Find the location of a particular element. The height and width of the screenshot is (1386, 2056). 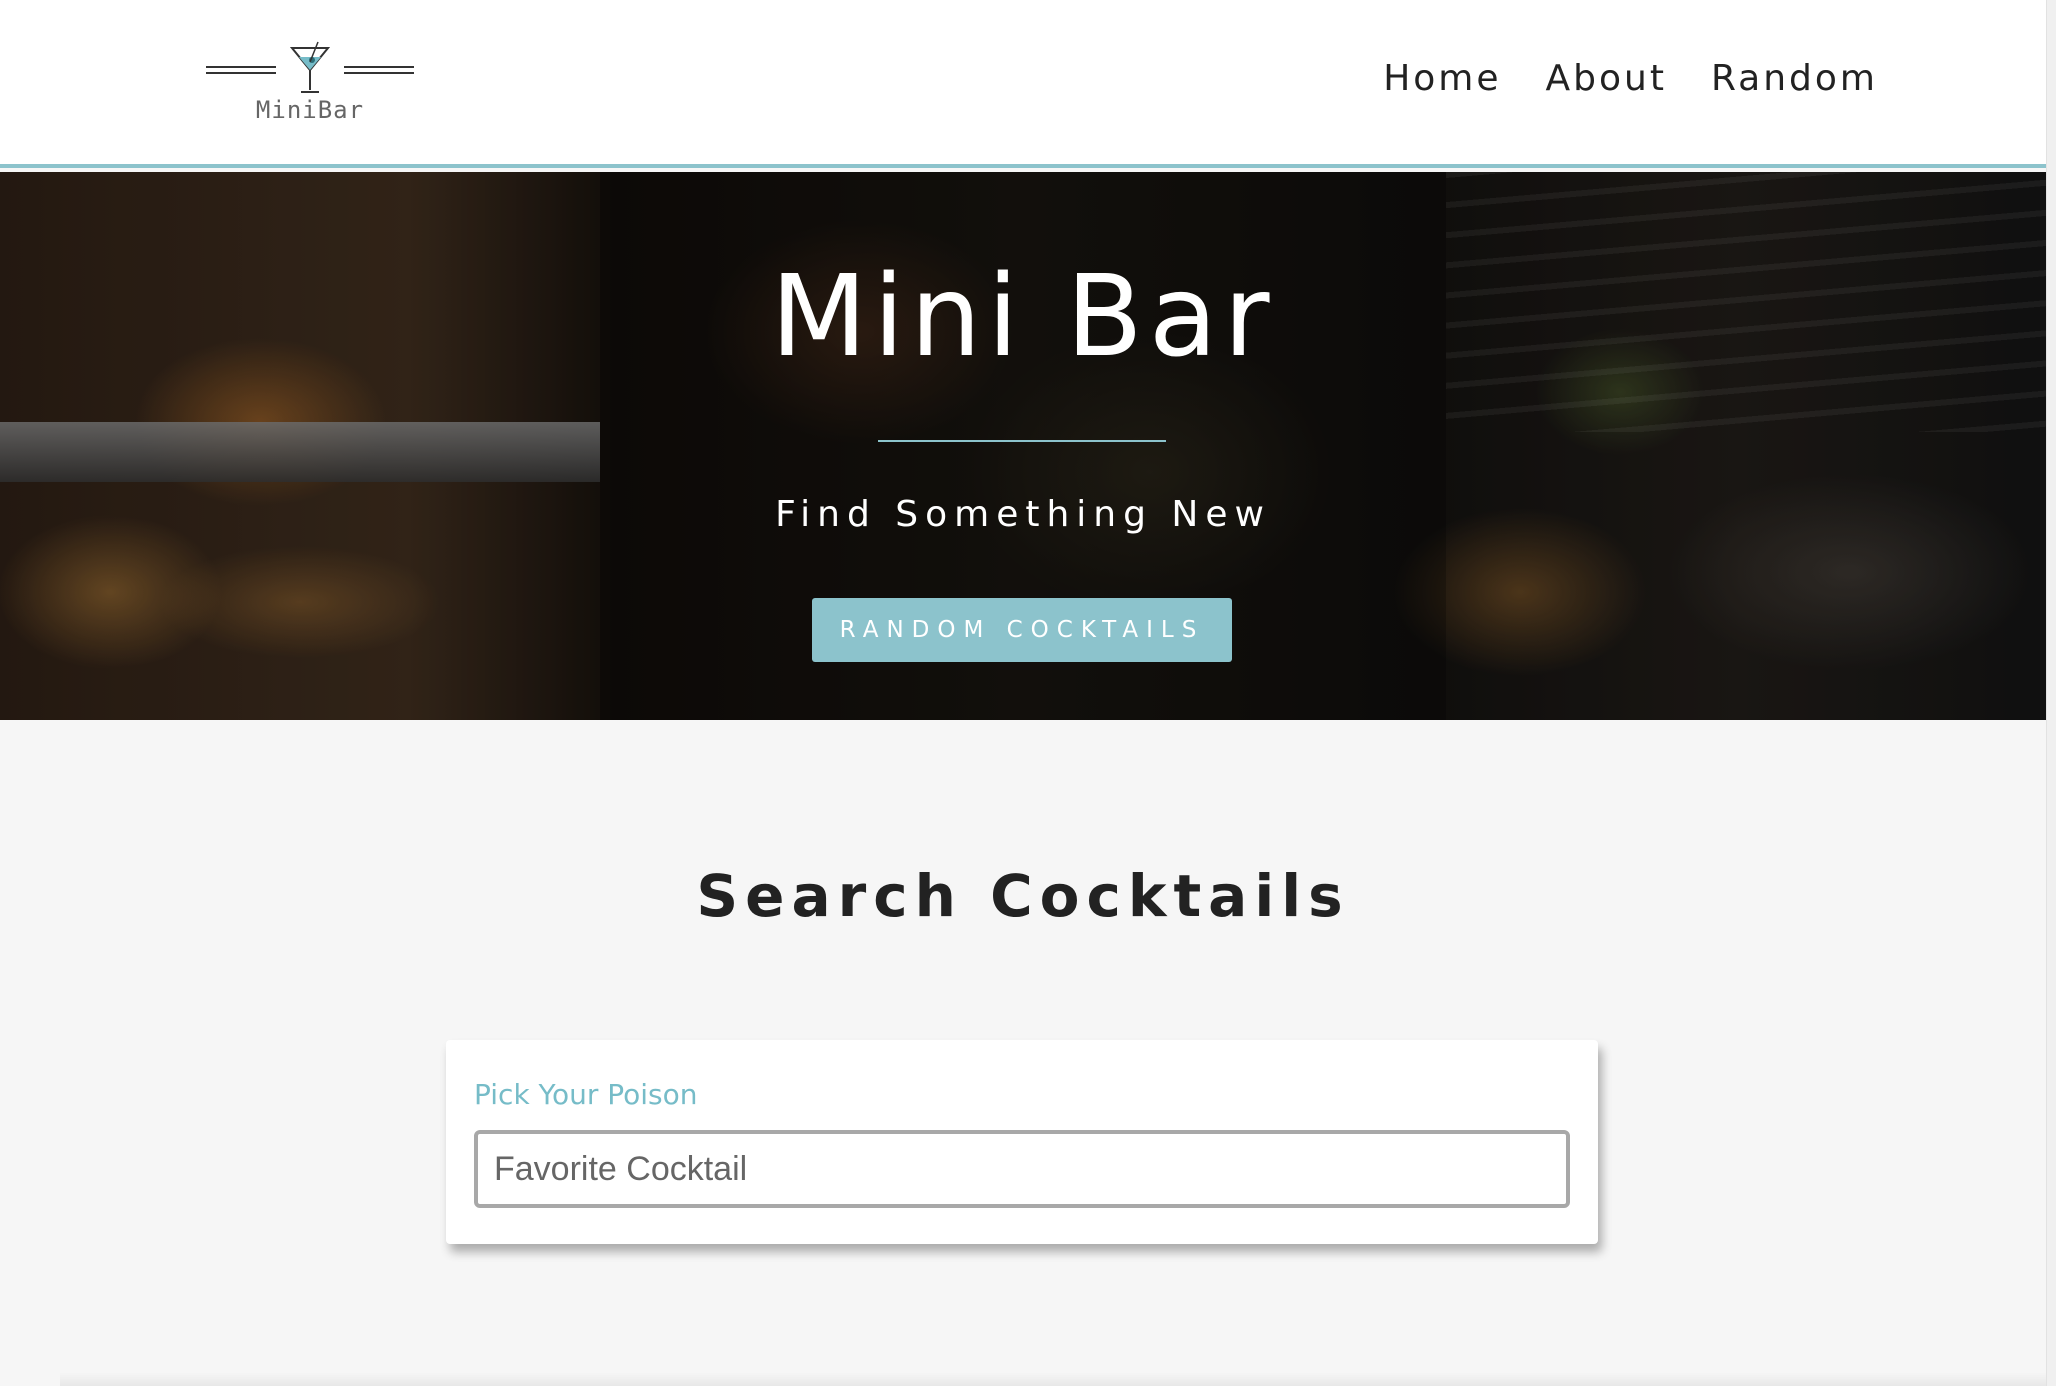

search-label: Pick Your Poison is located at coordinates (586, 1094).